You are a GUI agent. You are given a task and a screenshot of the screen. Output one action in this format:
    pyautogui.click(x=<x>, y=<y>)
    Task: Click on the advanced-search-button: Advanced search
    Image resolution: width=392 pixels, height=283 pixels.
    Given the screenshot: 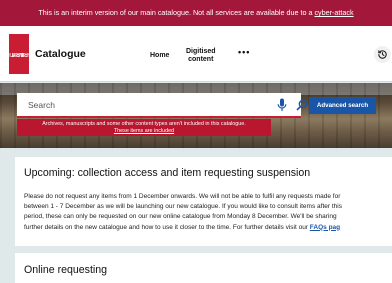 What is the action you would take?
    pyautogui.click(x=342, y=105)
    